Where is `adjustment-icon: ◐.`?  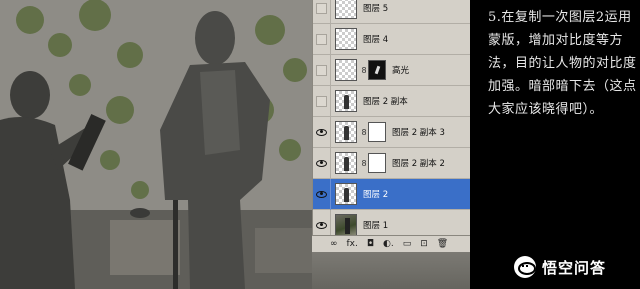
adjustment-icon: ◐. is located at coordinates (388, 244).